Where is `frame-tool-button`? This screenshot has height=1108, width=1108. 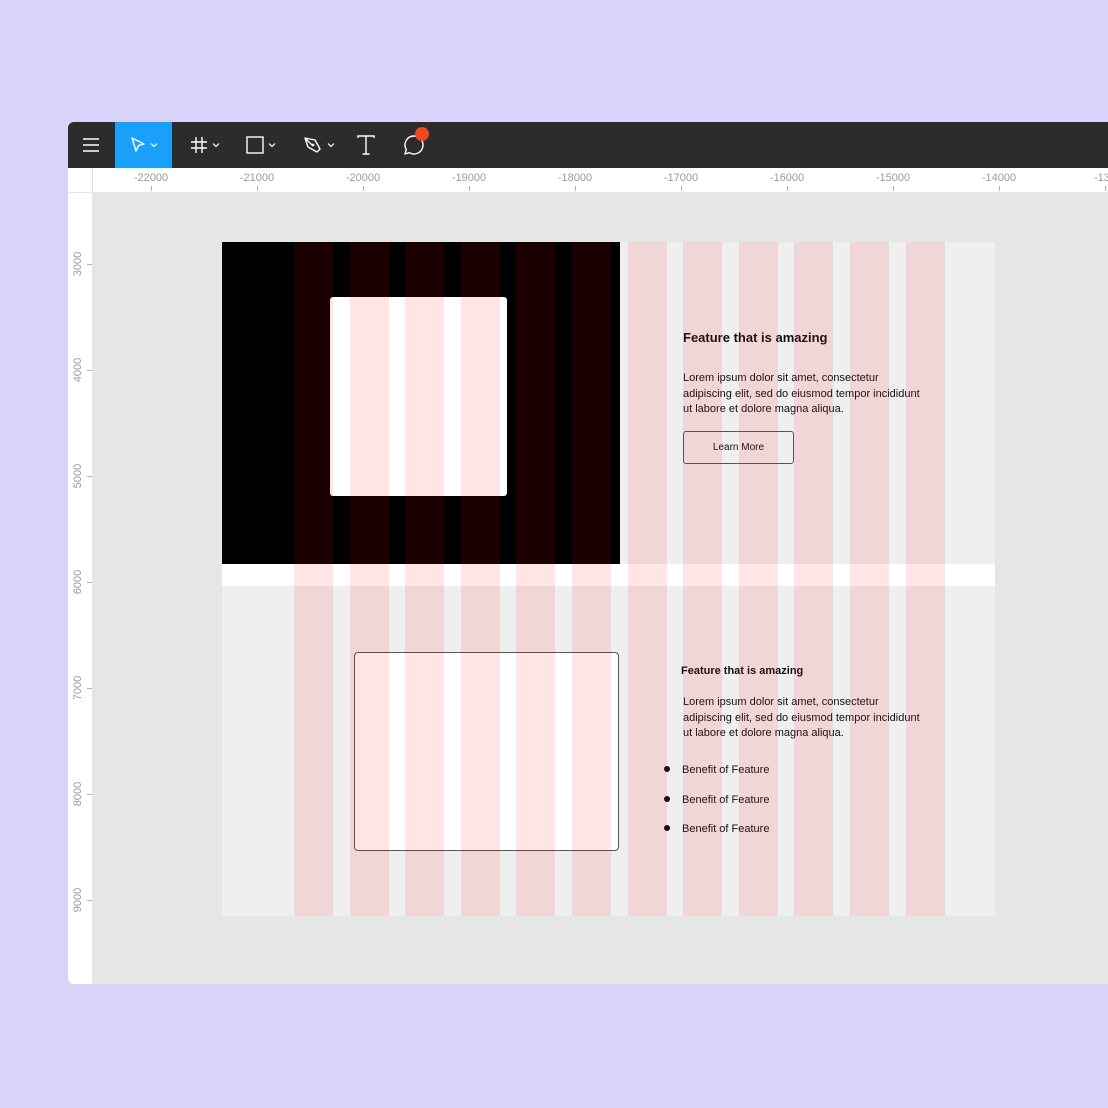 frame-tool-button is located at coordinates (205, 145).